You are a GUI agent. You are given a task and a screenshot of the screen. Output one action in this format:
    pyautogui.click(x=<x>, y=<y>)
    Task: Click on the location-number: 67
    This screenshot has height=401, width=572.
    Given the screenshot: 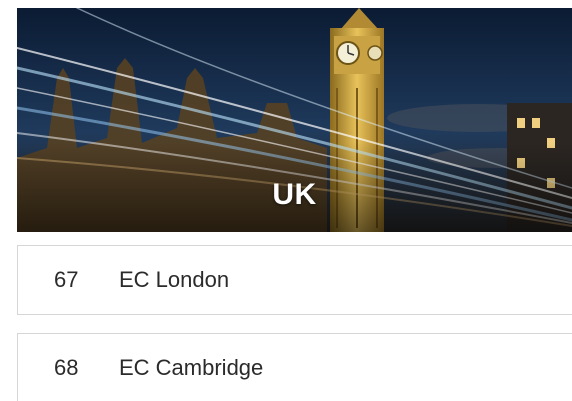 What is the action you would take?
    pyautogui.click(x=66, y=279)
    